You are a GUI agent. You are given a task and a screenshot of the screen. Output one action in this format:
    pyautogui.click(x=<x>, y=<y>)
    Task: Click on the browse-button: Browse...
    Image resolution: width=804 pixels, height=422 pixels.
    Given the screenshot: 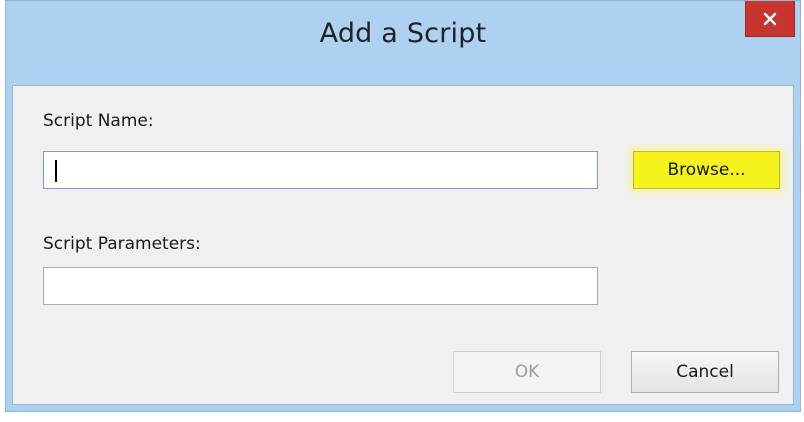 What is the action you would take?
    pyautogui.click(x=706, y=170)
    